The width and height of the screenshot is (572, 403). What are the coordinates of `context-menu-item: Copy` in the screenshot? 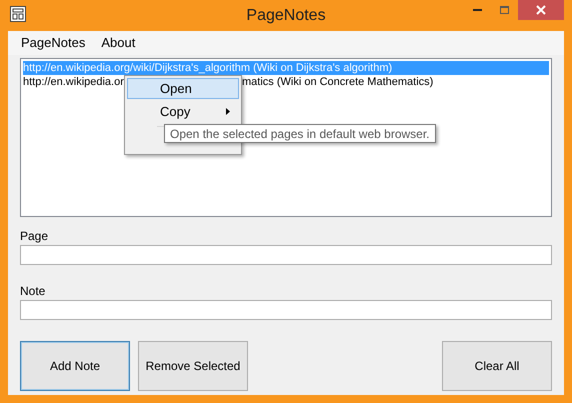 It's located at (183, 111).